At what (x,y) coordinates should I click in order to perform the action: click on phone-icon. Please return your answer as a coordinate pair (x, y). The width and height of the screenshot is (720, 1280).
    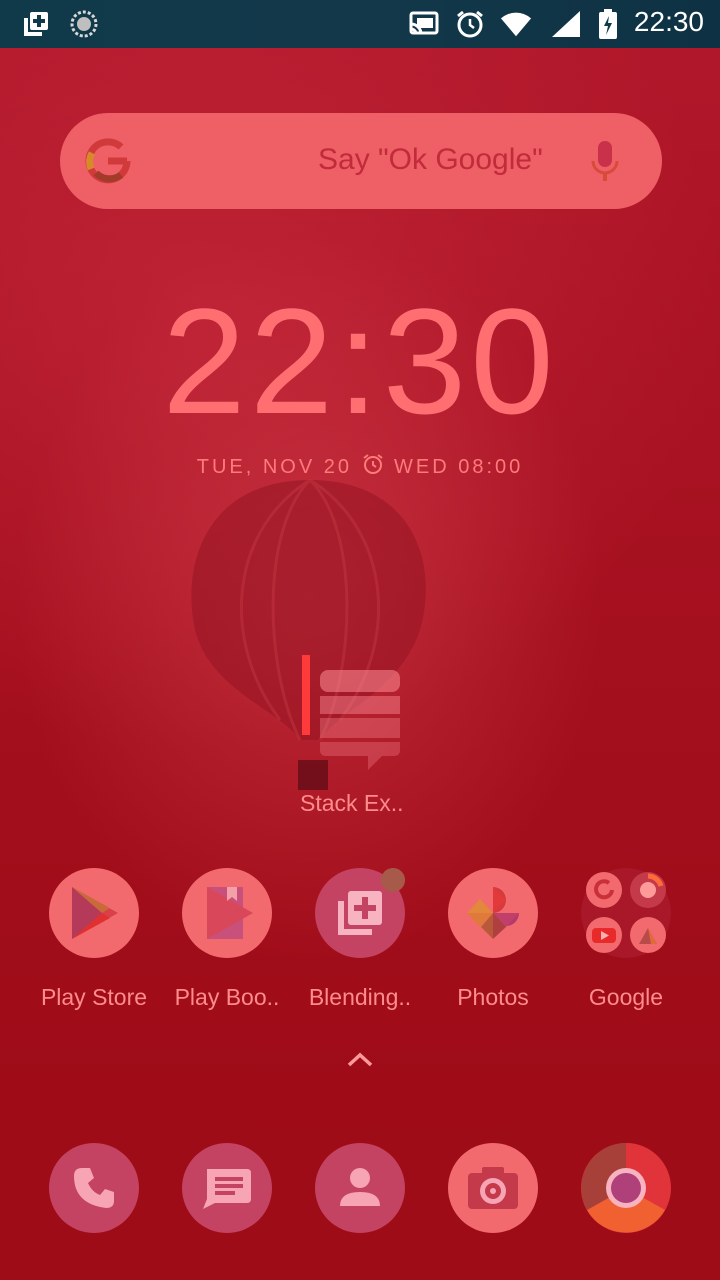
    Looking at the image, I should click on (94, 1188).